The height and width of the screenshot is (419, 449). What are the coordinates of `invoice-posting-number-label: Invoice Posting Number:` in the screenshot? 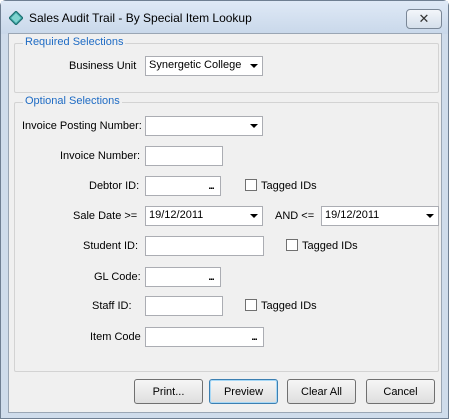 It's located at (82, 126).